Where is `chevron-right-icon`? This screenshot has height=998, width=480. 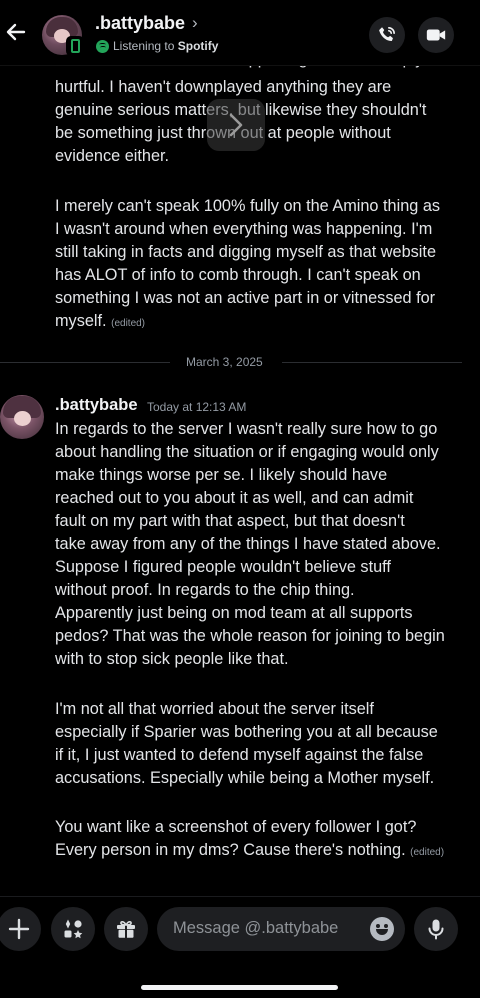 chevron-right-icon is located at coordinates (236, 125).